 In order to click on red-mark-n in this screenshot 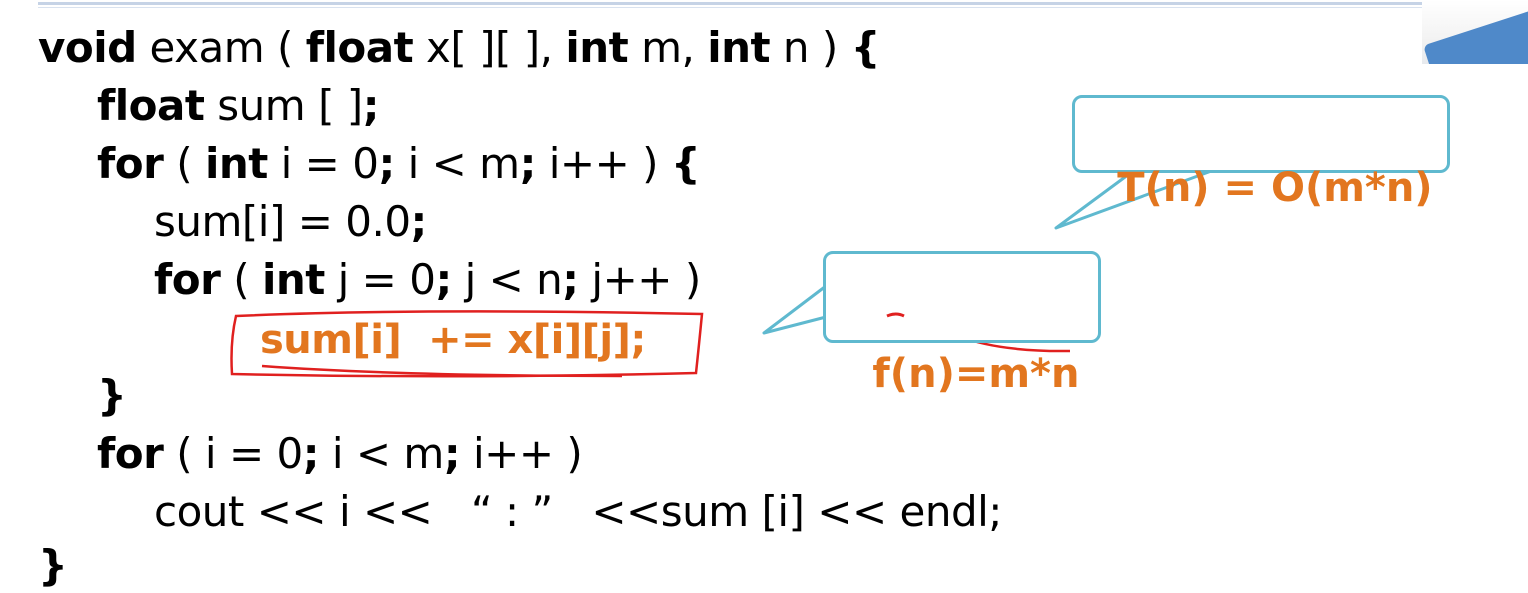, I will do `click(895, 315)`.